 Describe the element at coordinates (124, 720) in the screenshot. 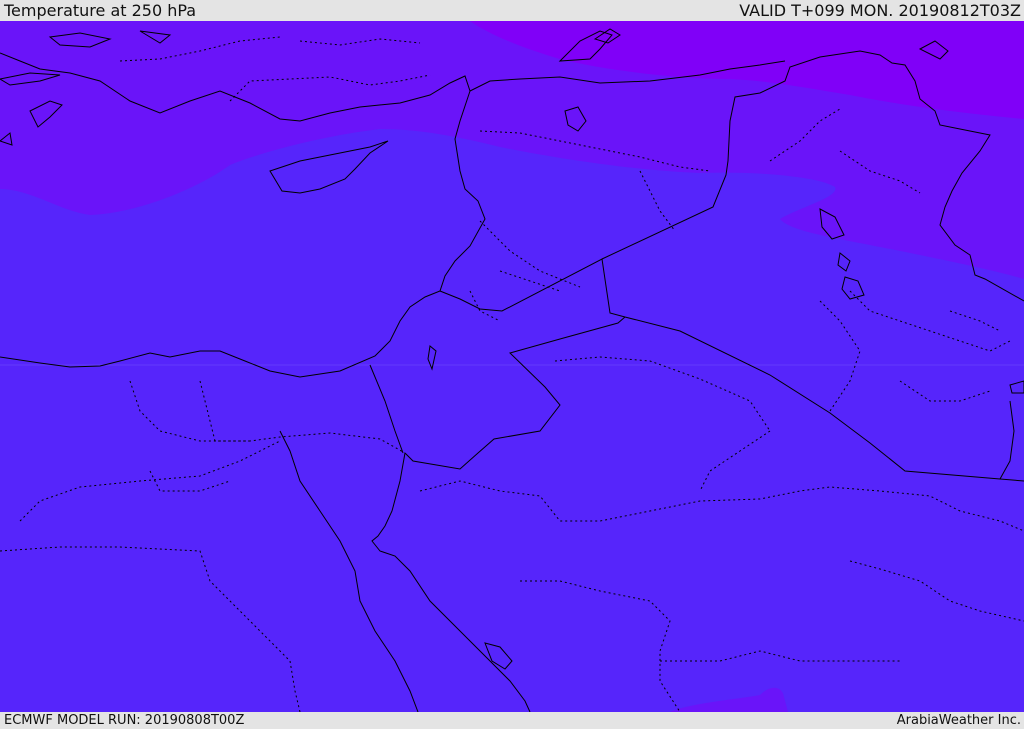

I see `model-run-label: ECMWF MODEL RUN: 20190808T00Z` at that location.